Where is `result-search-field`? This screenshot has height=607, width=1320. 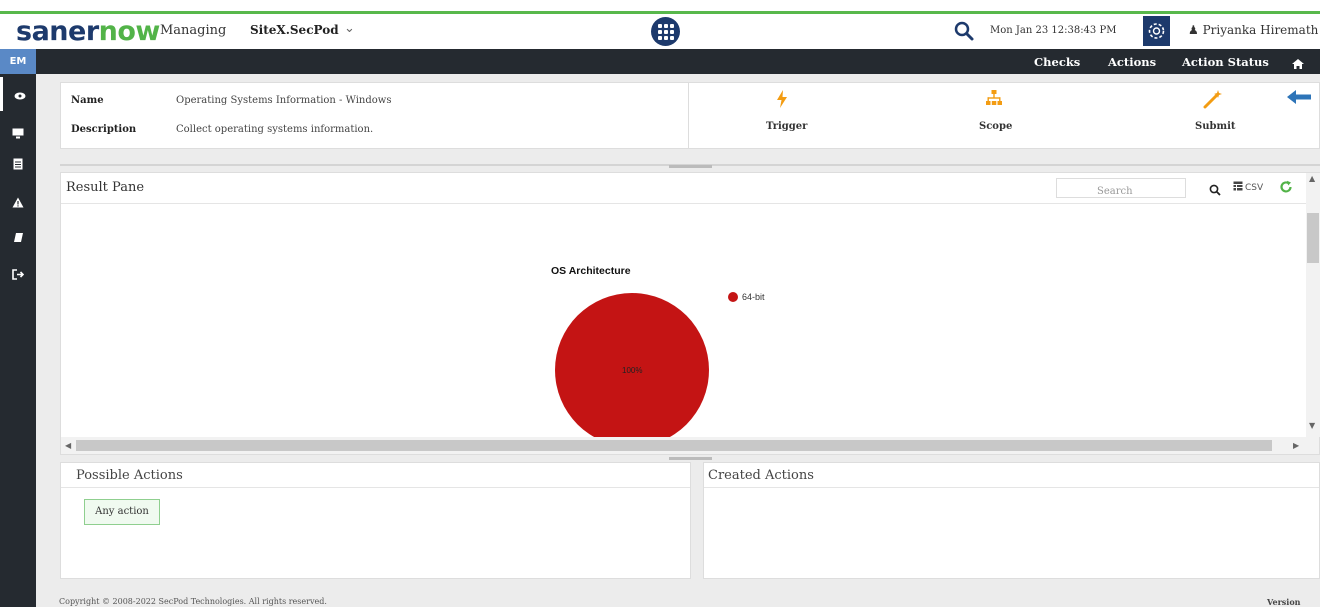 result-search-field is located at coordinates (1121, 189).